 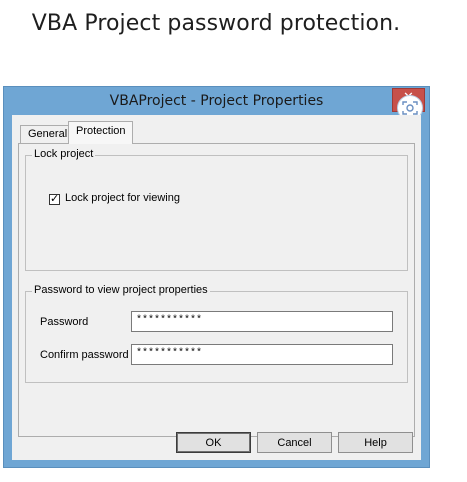 I want to click on ok-button: OK, so click(x=213, y=442).